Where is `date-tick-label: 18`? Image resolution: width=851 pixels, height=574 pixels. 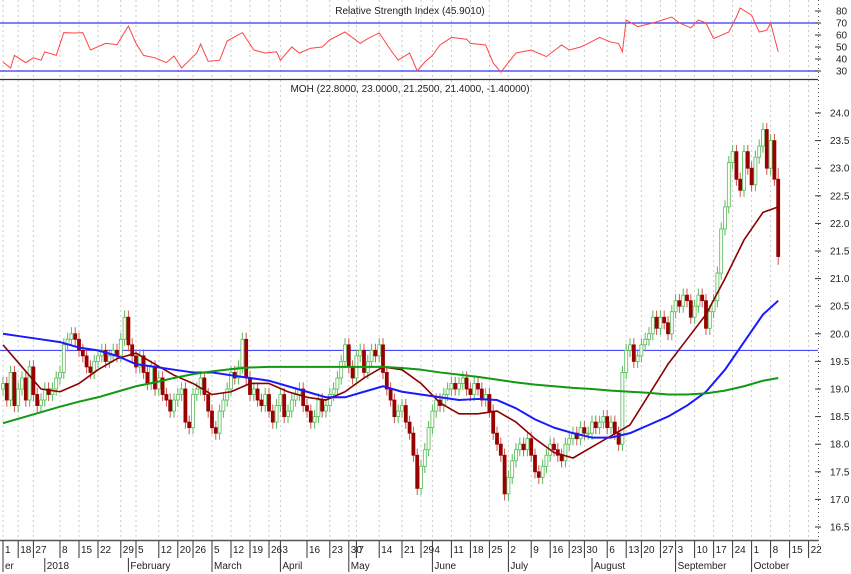 date-tick-label: 18 is located at coordinates (478, 550).